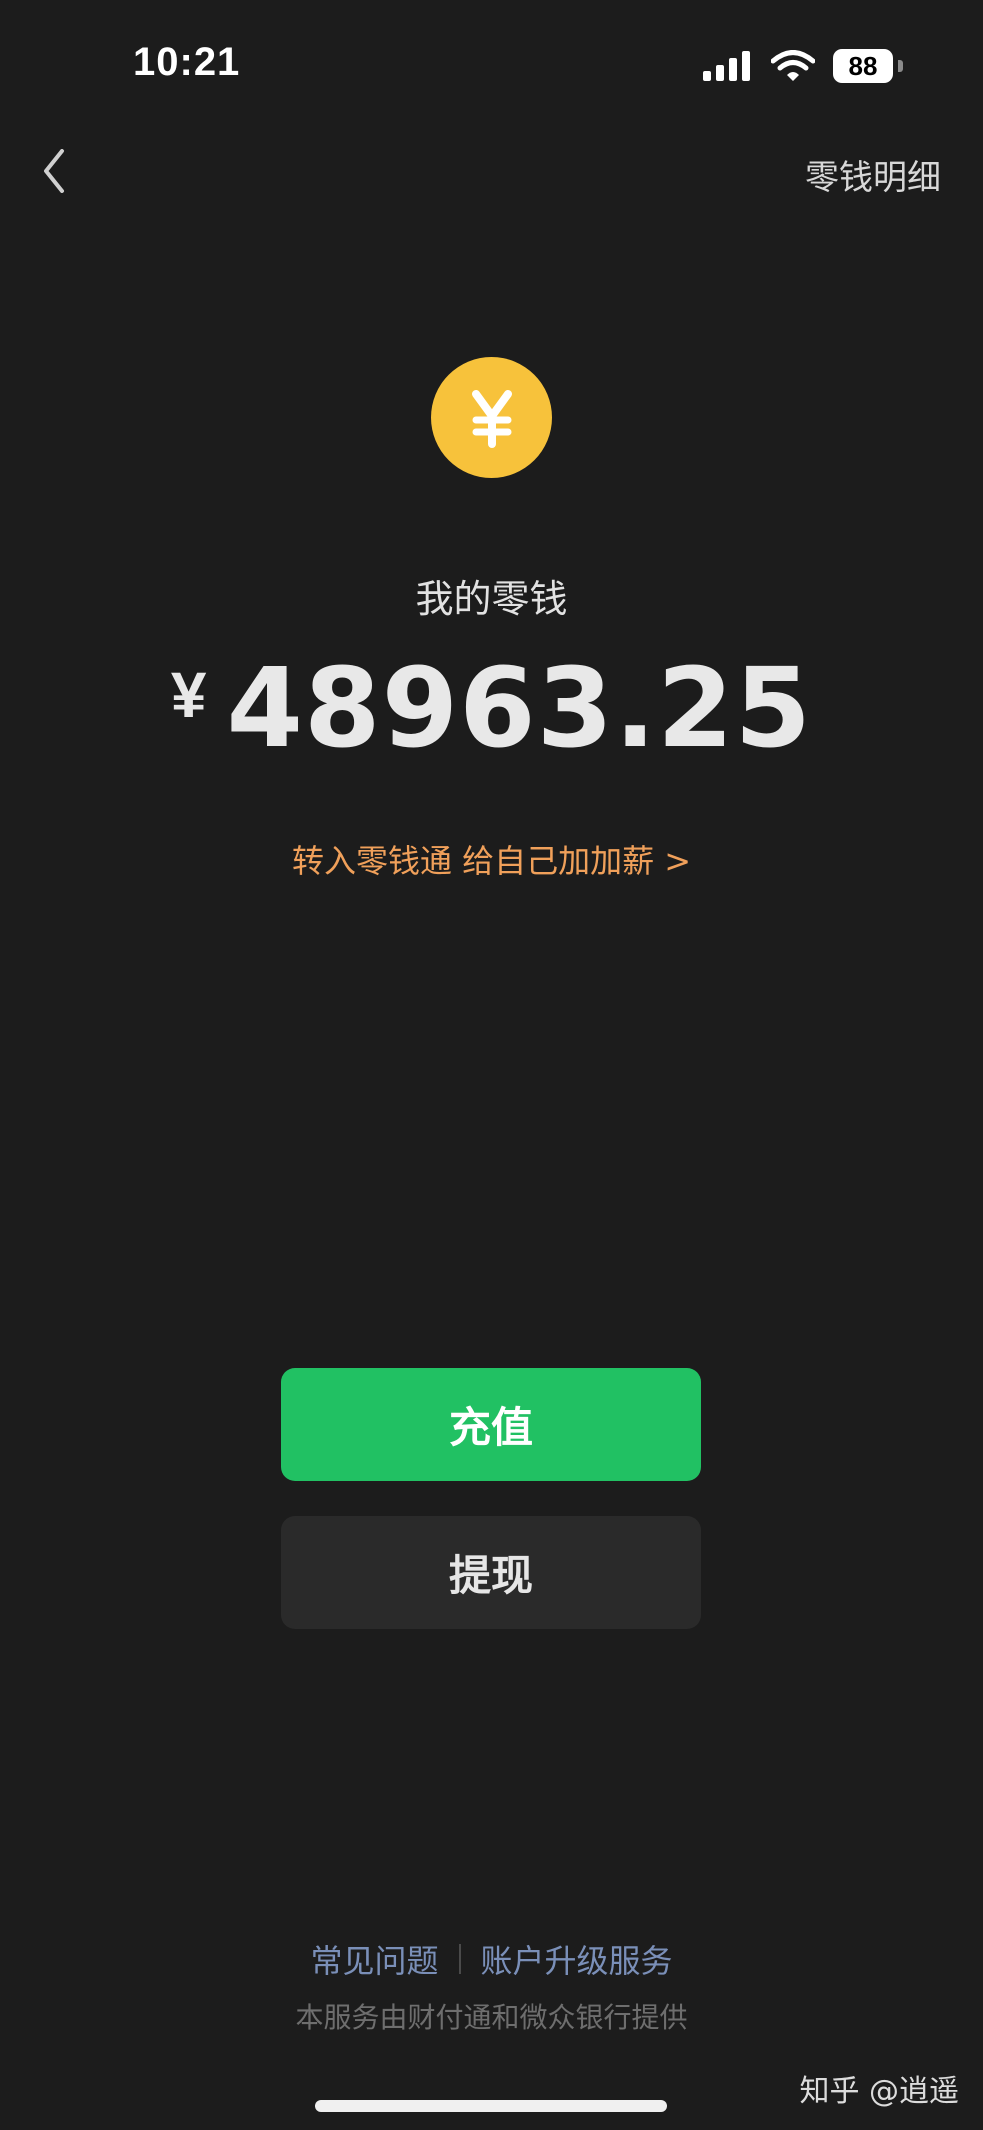 This screenshot has height=2130, width=983. Describe the element at coordinates (374, 1959) in the screenshot. I see `faq-link: 常见问题` at that location.